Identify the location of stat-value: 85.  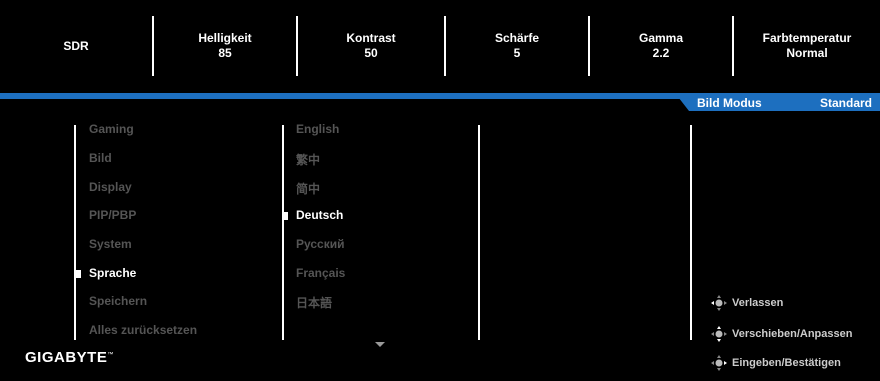
(225, 53).